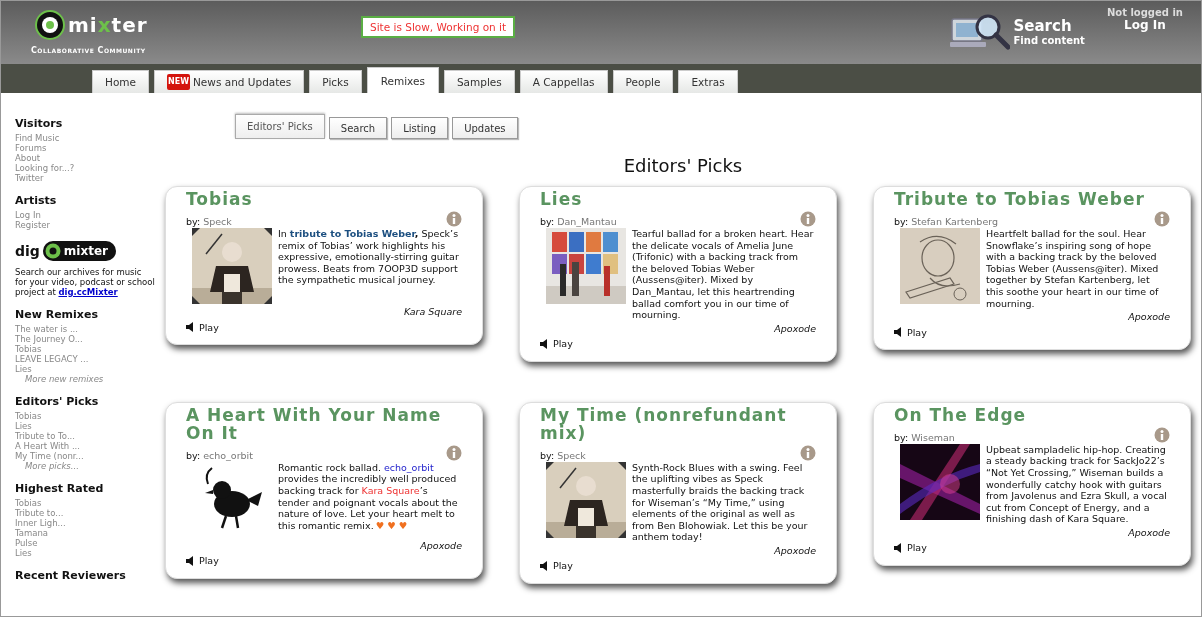 This screenshot has width=1202, height=617. I want to click on nav-tab: A Cappellas, so click(563, 81).